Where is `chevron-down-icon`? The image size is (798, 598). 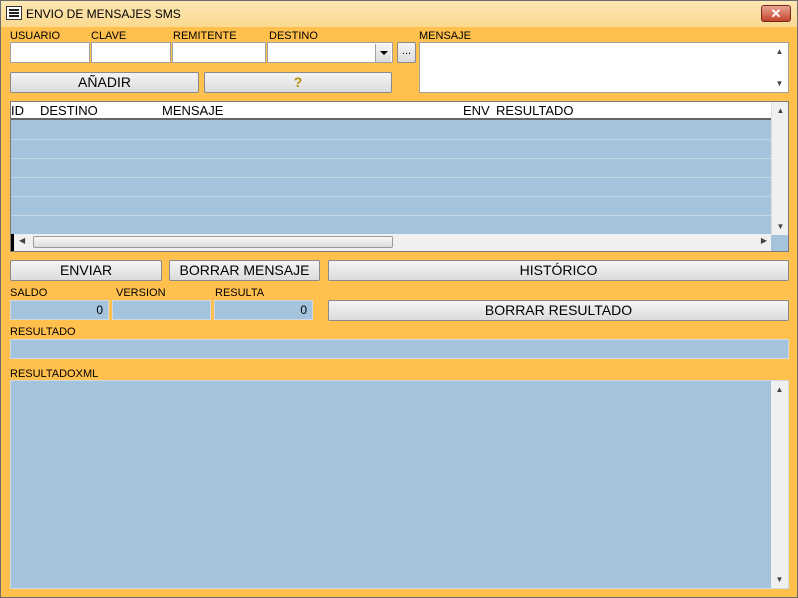 chevron-down-icon is located at coordinates (383, 53).